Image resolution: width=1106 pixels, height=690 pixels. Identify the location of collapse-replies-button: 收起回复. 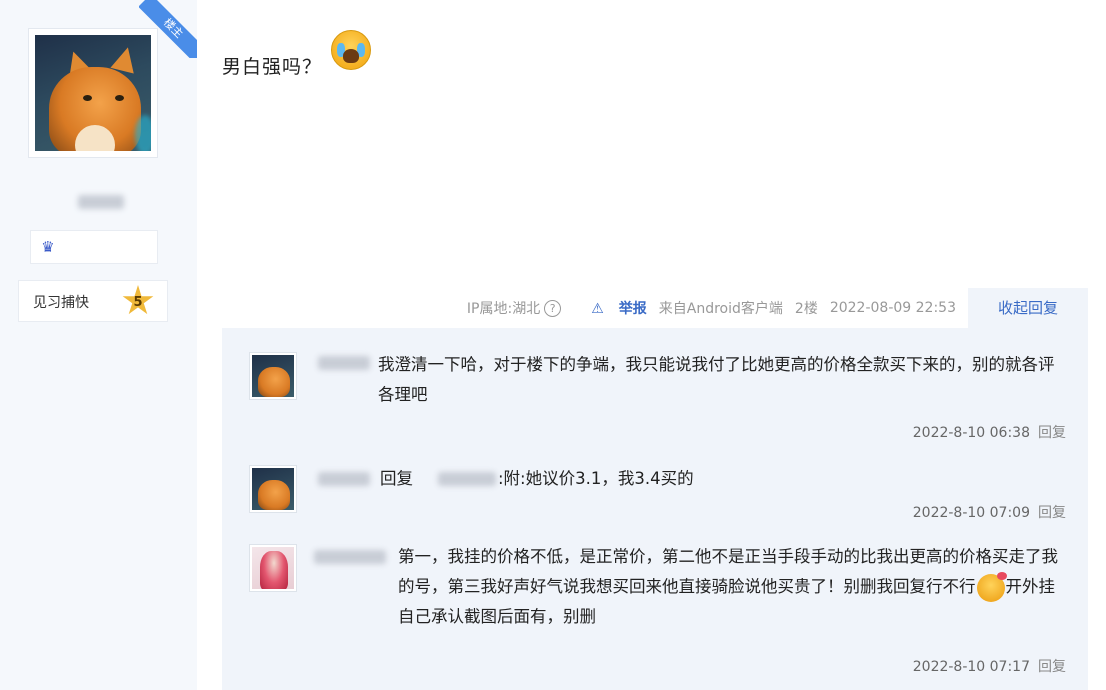
(1028, 308).